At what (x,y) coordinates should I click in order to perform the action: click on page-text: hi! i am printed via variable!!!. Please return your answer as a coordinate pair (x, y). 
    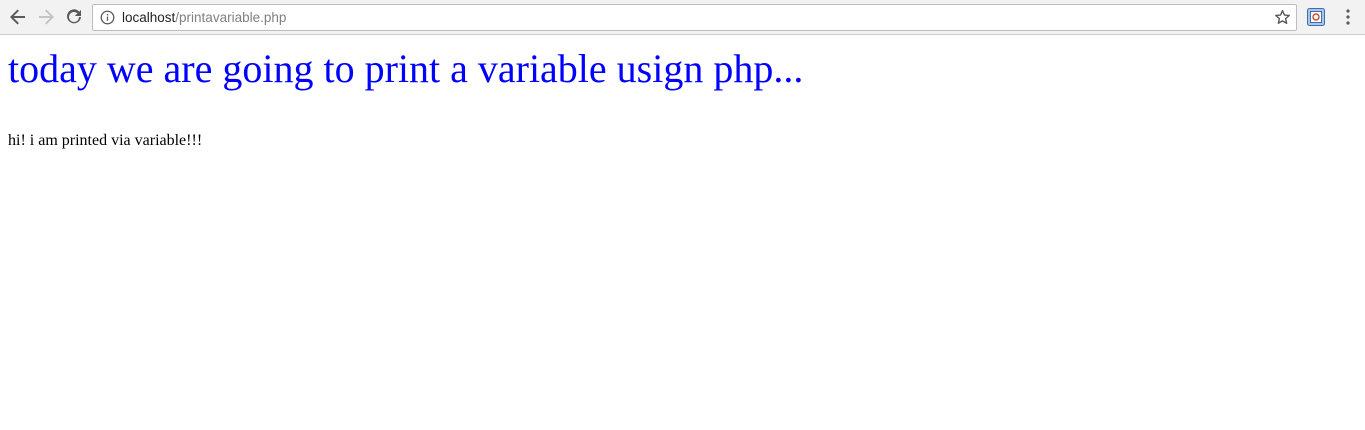
    Looking at the image, I should click on (105, 140).